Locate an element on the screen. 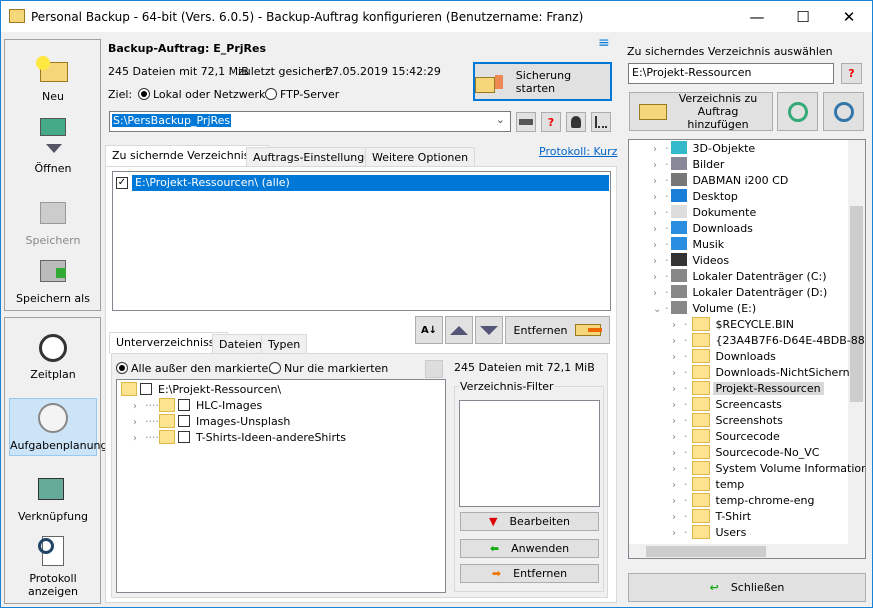 The image size is (873, 608). folder-tree-item: › · Dokumente is located at coordinates (704, 213).